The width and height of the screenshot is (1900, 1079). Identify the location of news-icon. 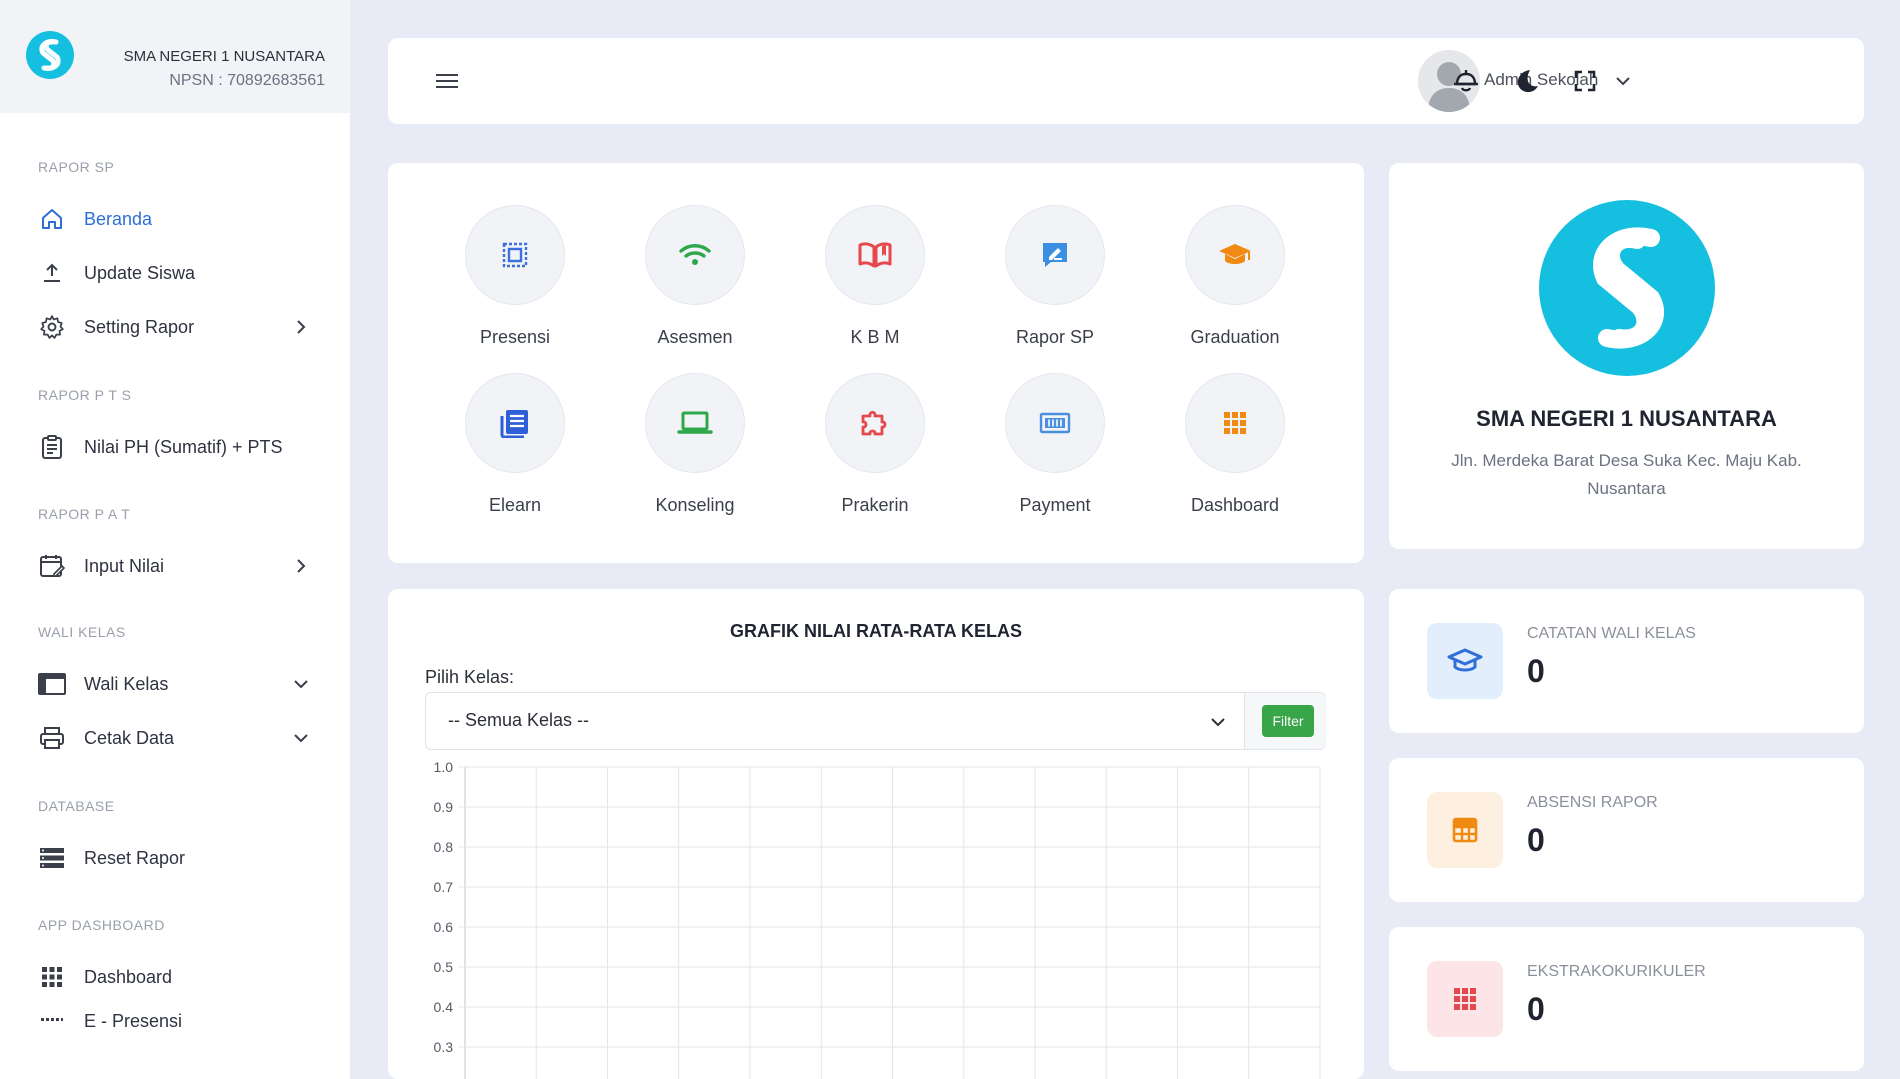
(514, 424).